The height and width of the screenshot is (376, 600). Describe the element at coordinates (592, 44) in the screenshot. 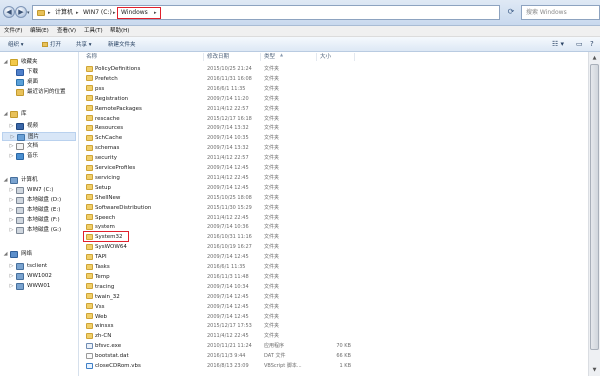

I see `help-icon: ?` at that location.